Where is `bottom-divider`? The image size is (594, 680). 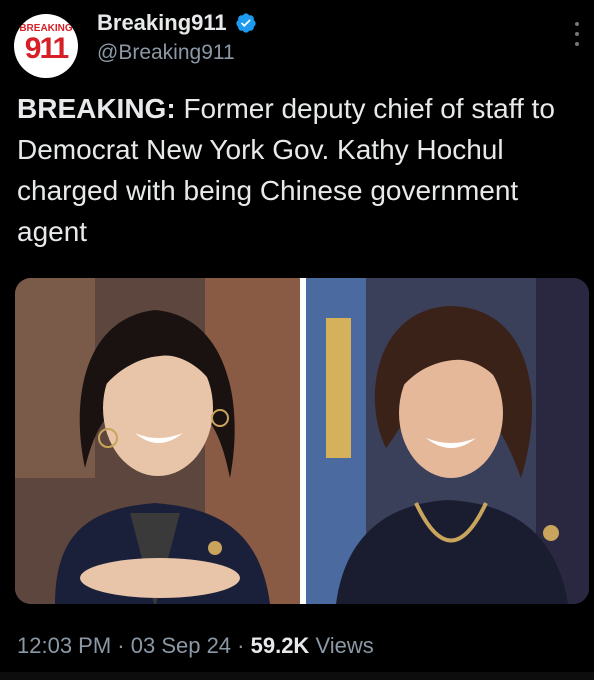
bottom-divider is located at coordinates (297, 676).